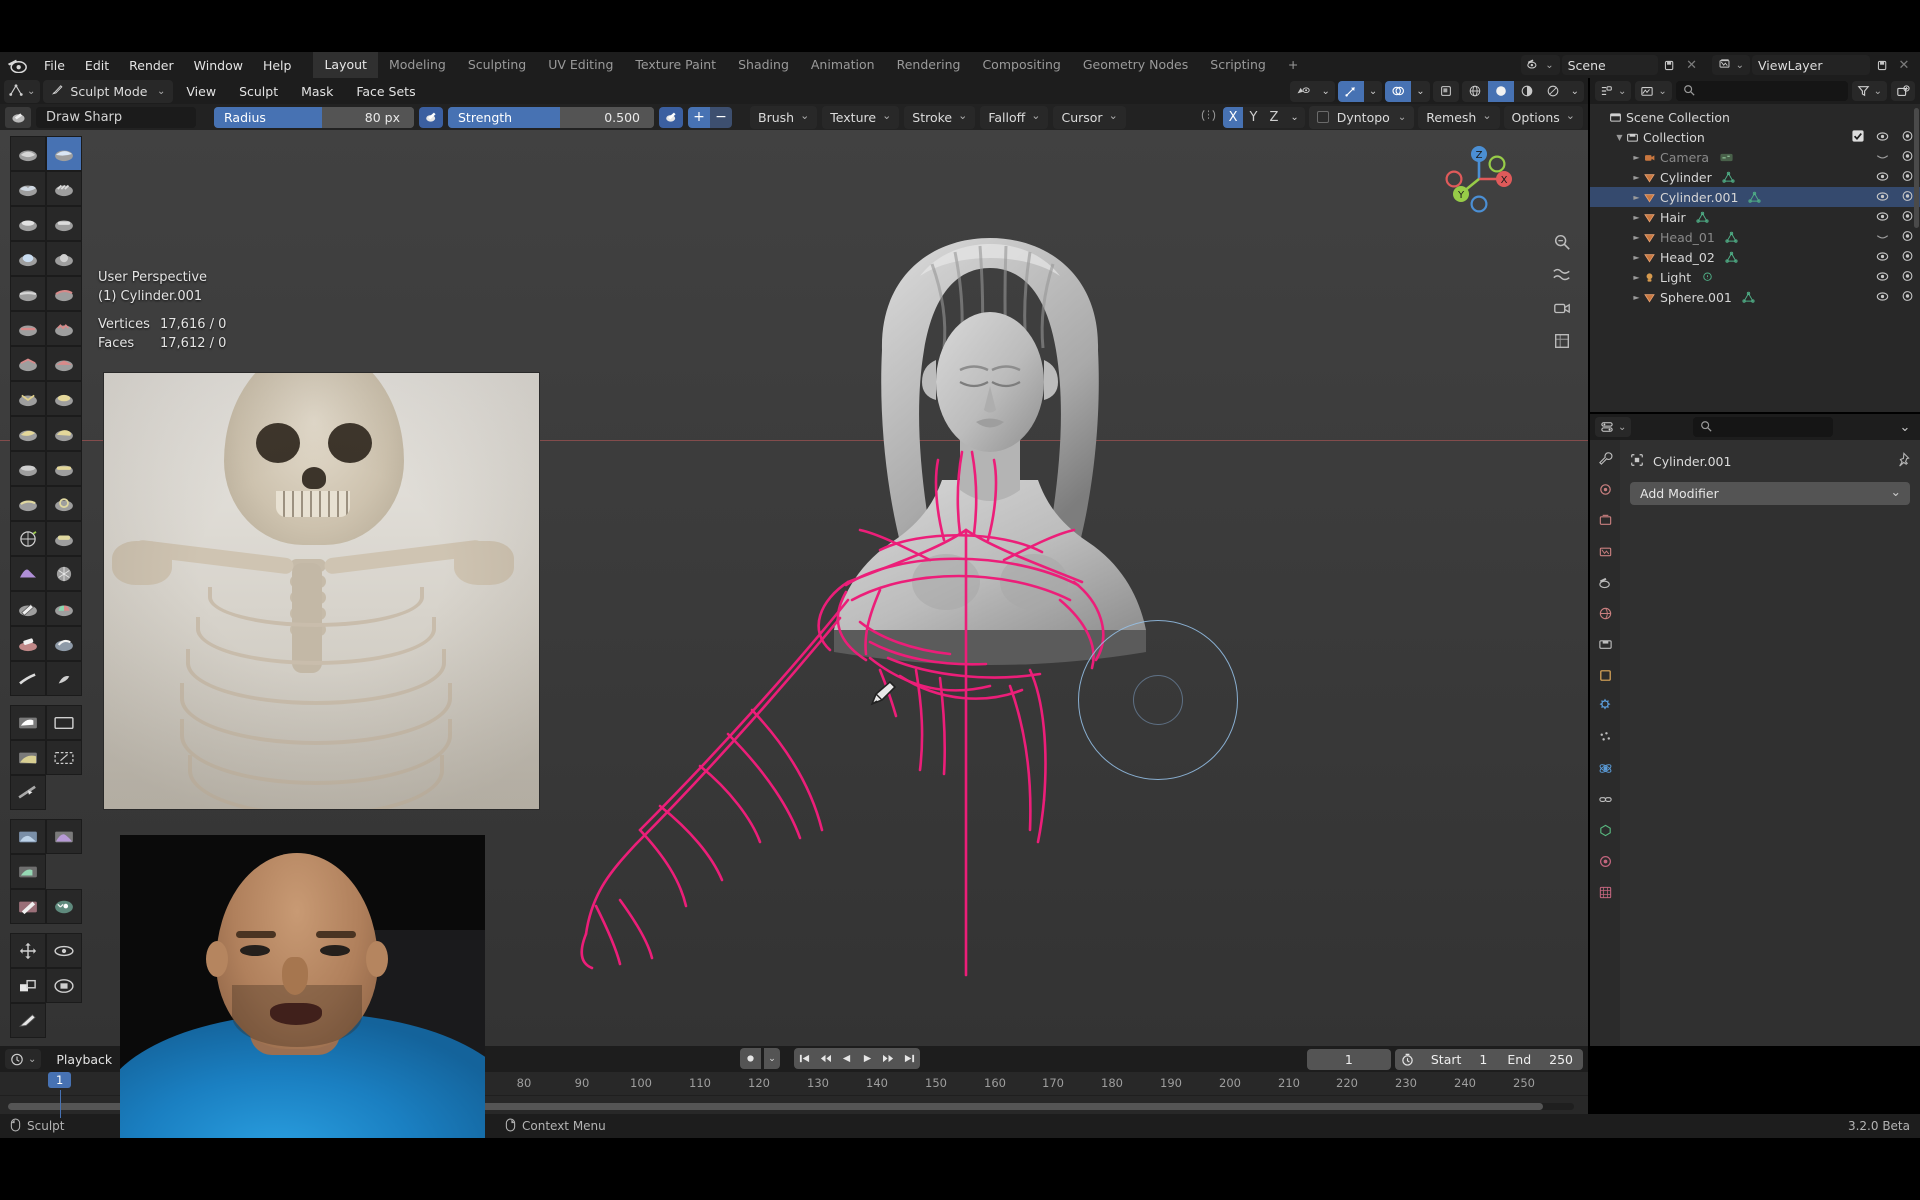 Image resolution: width=1920 pixels, height=1200 pixels. Describe the element at coordinates (28, 223) in the screenshot. I see `tool-clay-thumb` at that location.